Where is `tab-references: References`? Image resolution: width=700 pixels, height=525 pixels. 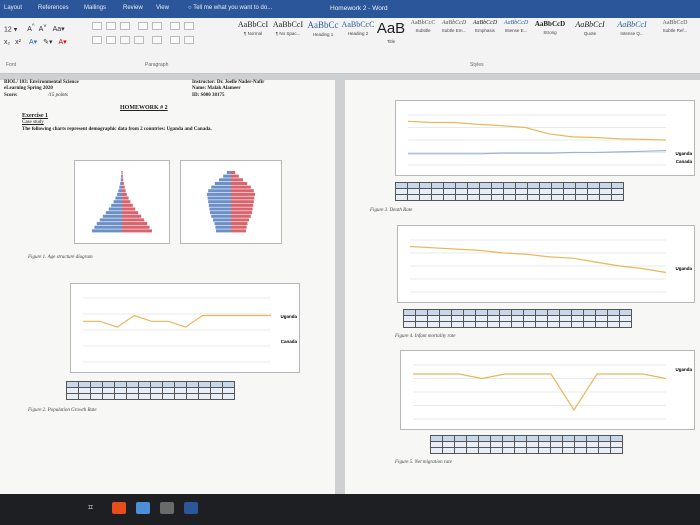 tab-references: References is located at coordinates (53, 8).